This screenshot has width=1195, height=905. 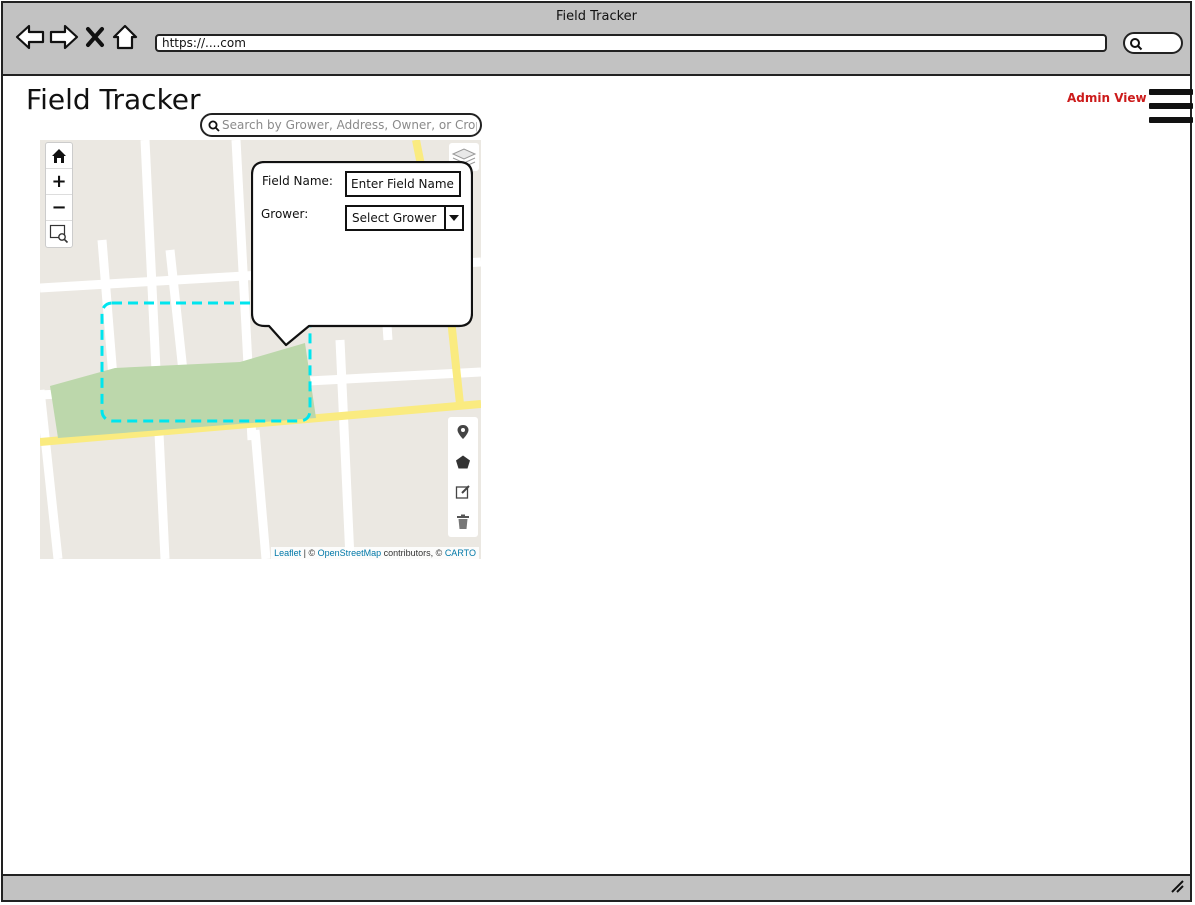 I want to click on zoom-in-button: +, so click(x=59, y=182).